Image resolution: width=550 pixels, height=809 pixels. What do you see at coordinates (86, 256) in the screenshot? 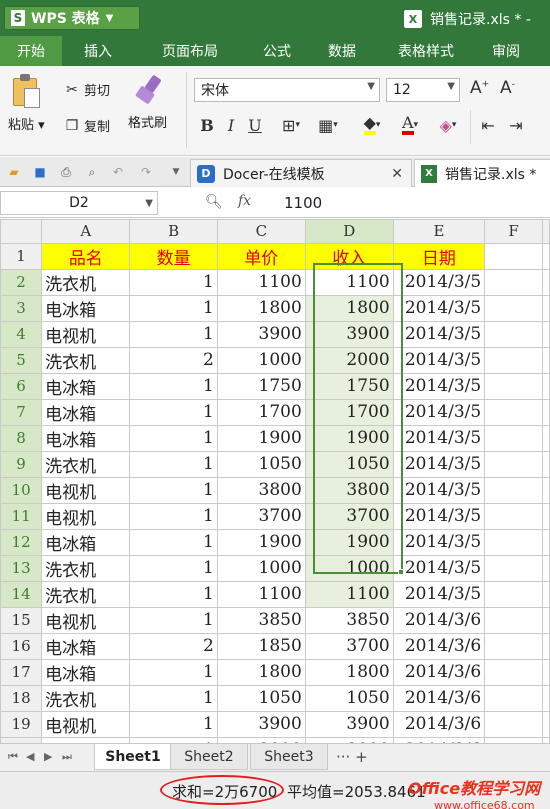
I see `header-cell: 品名` at bounding box center [86, 256].